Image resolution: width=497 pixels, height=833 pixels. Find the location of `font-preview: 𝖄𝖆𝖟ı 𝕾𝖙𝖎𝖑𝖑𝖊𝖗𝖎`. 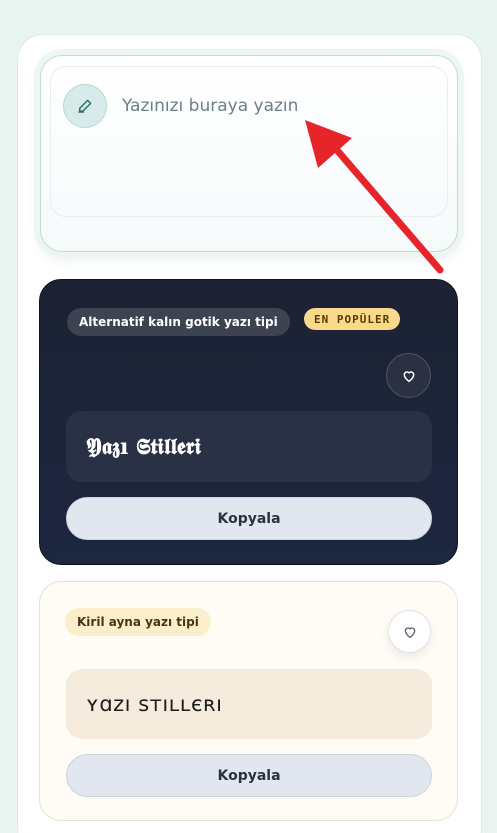

font-preview: 𝖄𝖆𝖟ı 𝕾𝖙𝖎𝖑𝖑𝖊𝖗𝖎 is located at coordinates (249, 446).